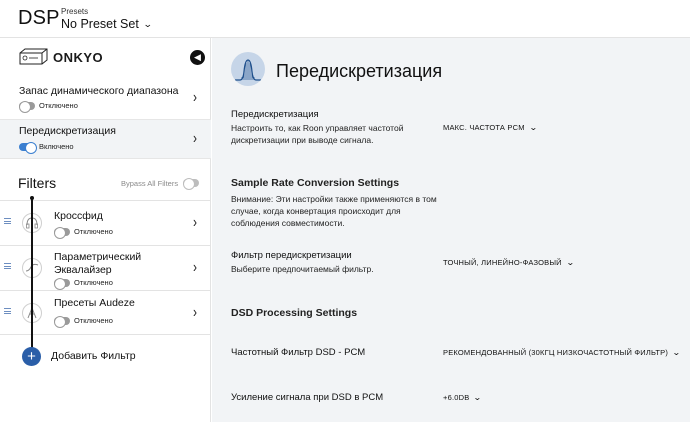  I want to click on section-page-title: Передискретизация, so click(359, 71).